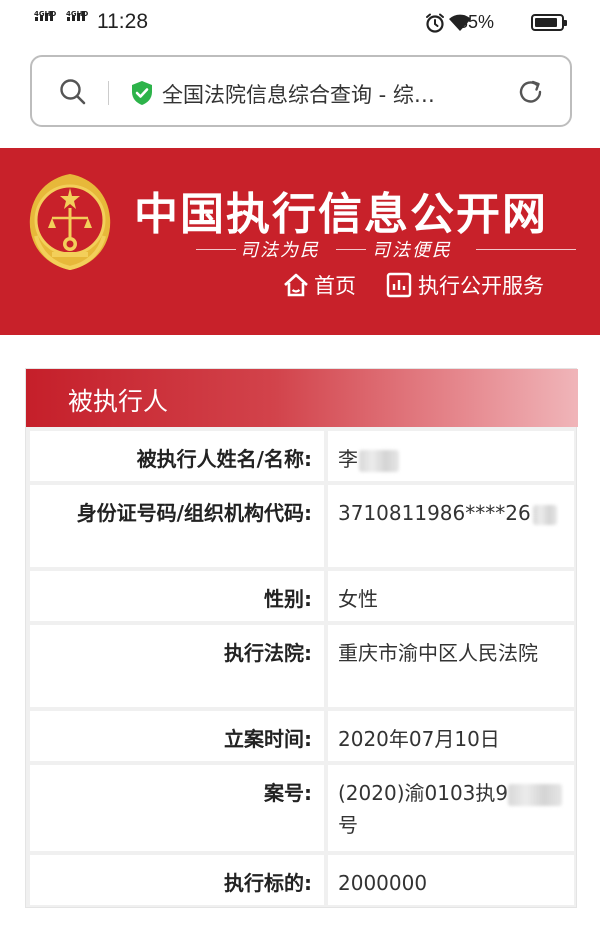 The height and width of the screenshot is (949, 600). What do you see at coordinates (412, 250) in the screenshot?
I see `slogan-right: 司法便民` at bounding box center [412, 250].